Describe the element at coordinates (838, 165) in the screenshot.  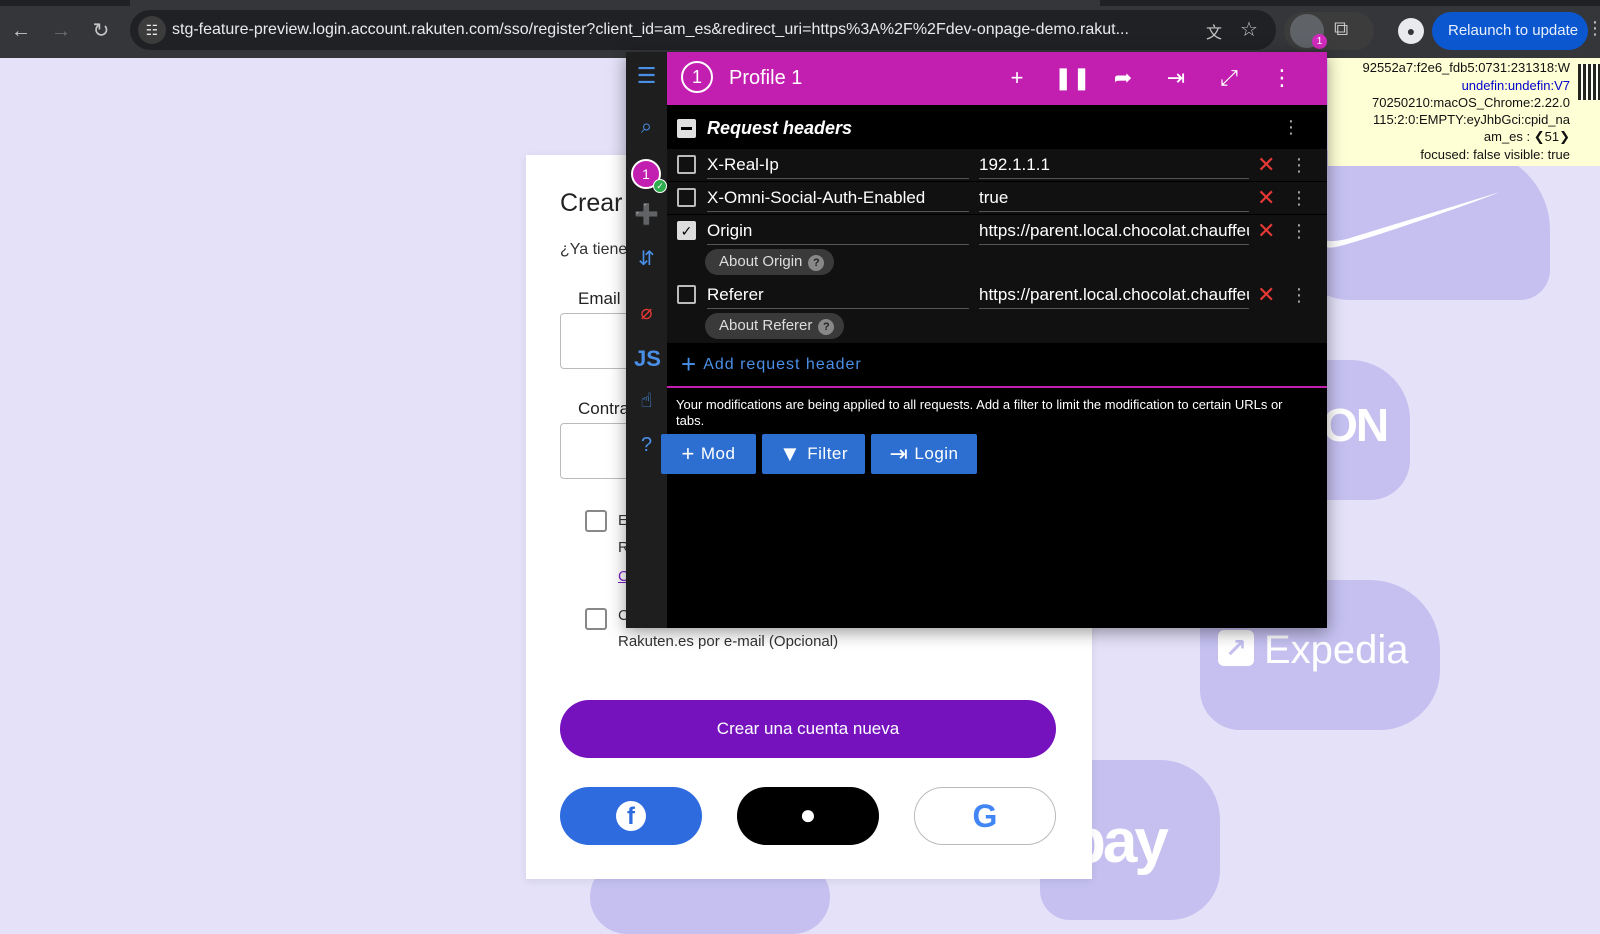
I see `header-name-input: X-Real-Ip` at that location.